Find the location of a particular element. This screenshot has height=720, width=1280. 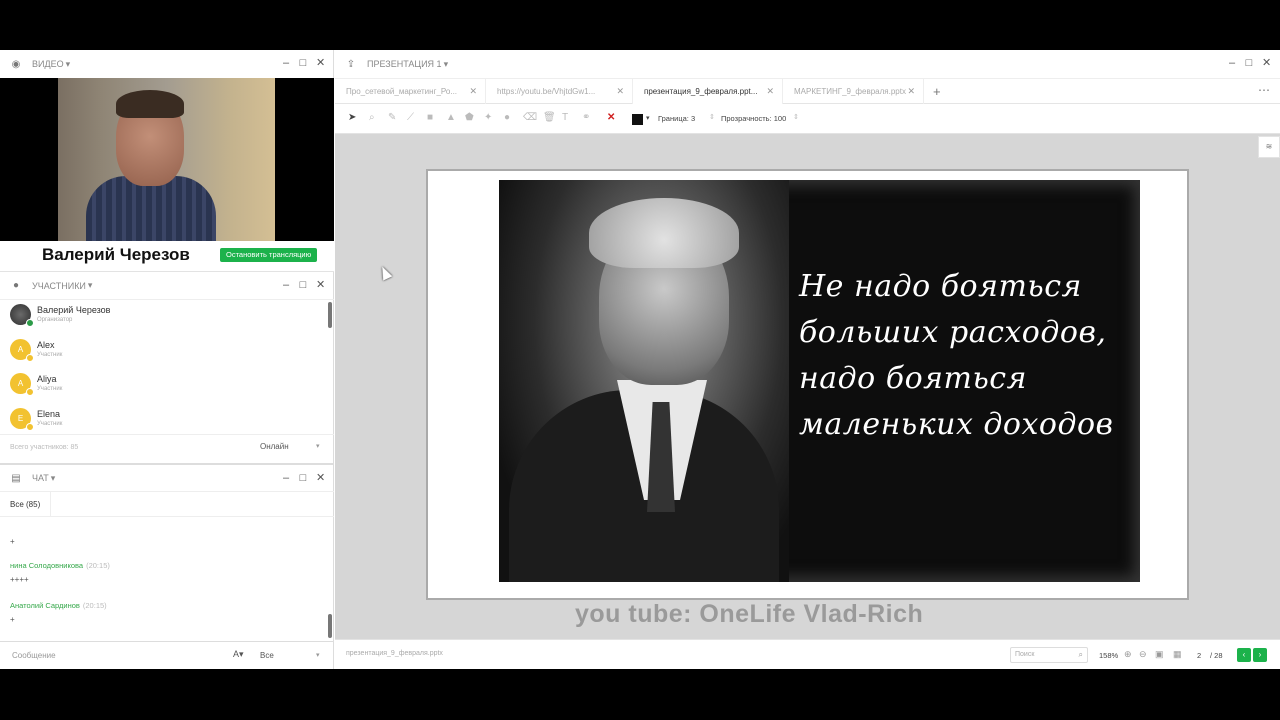

participant-row: E Elena Участник is located at coordinates (160, 419).